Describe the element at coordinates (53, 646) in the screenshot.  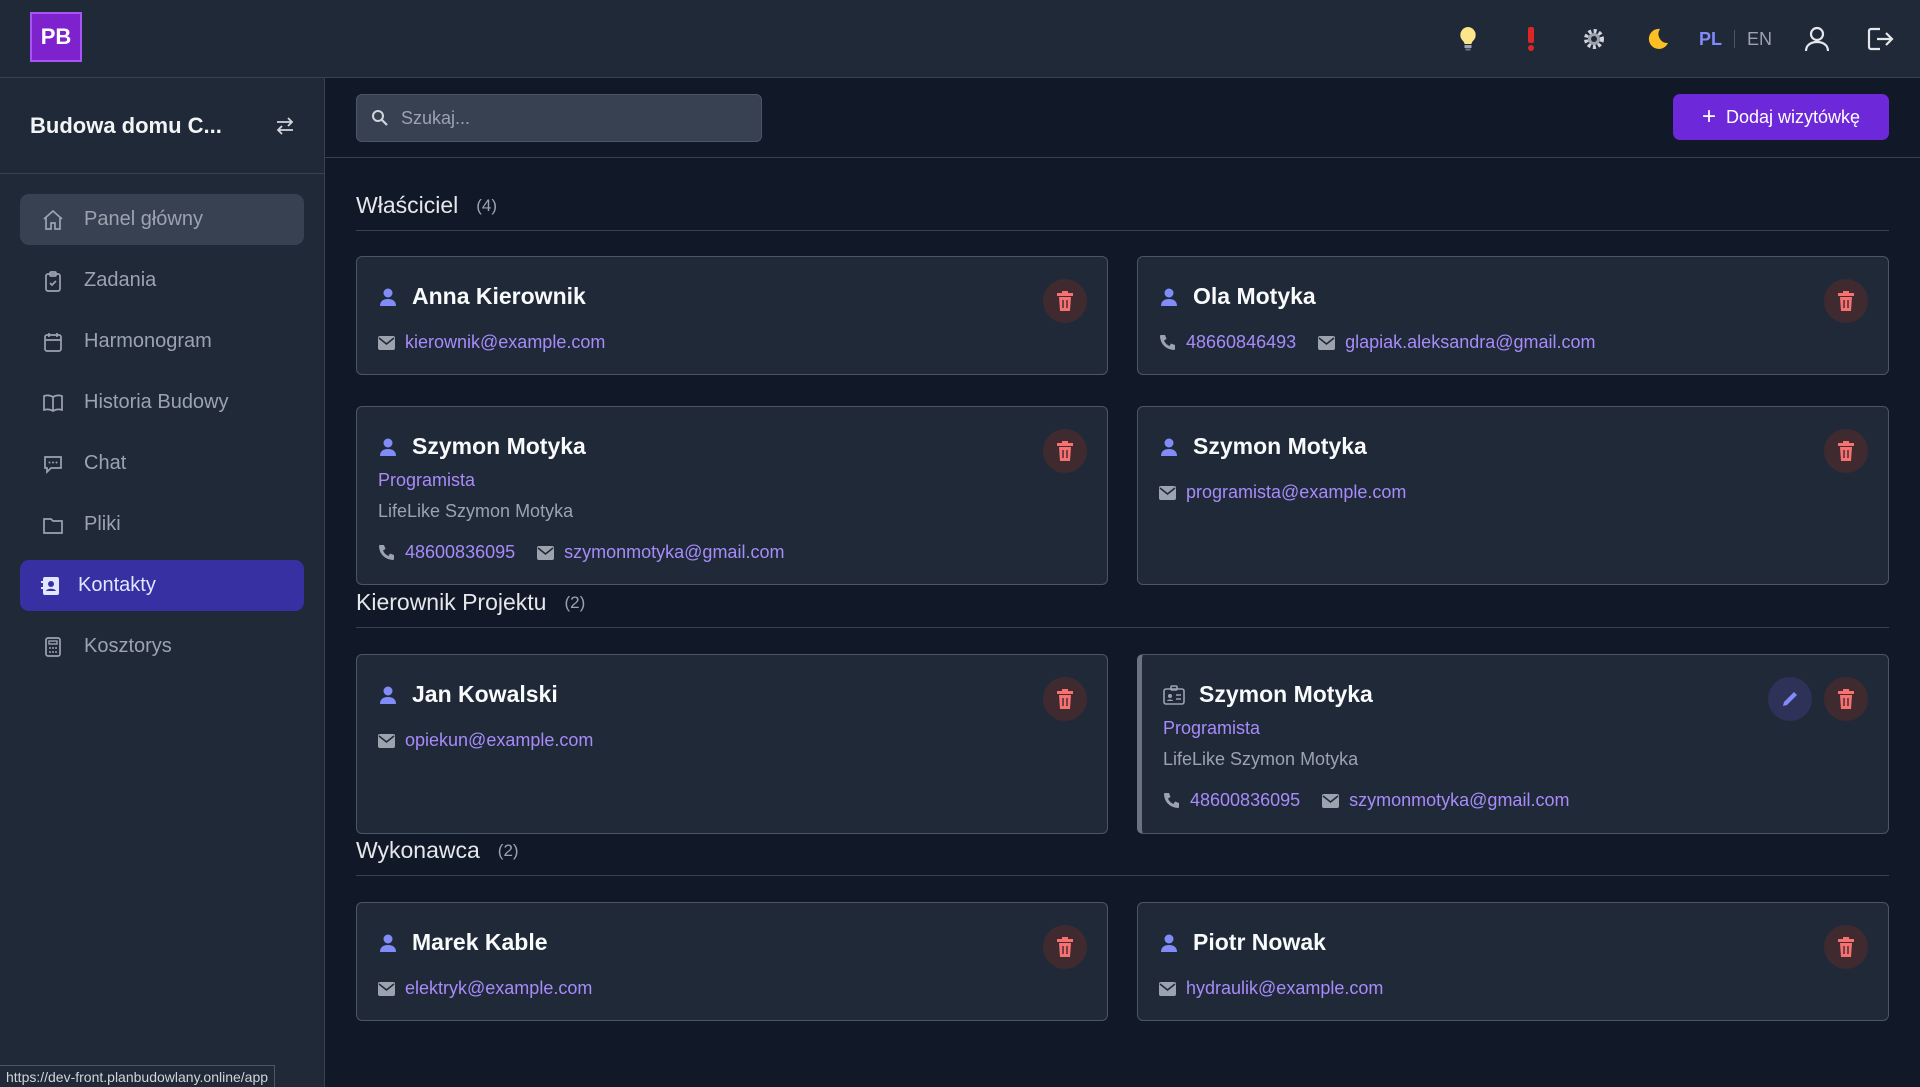
I see `calculator-icon` at that location.